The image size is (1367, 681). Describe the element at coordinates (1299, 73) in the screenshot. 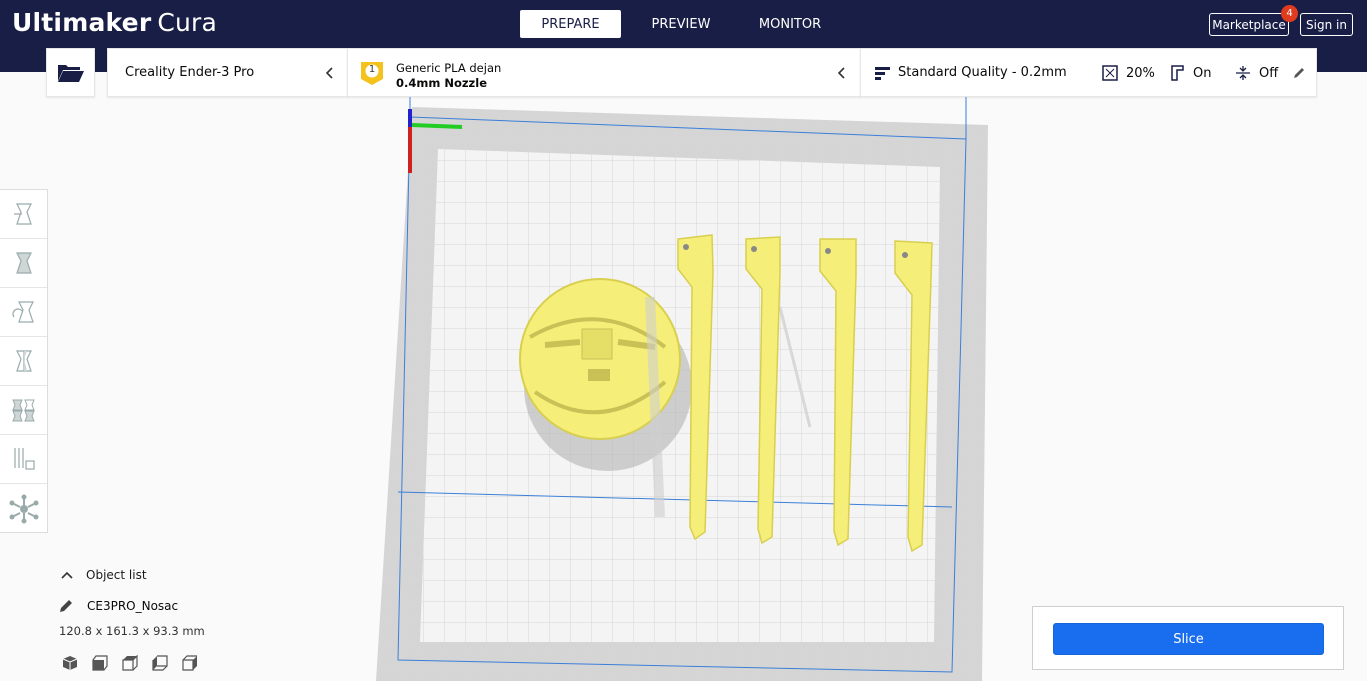

I see `edit-settings-pencil-icon` at that location.